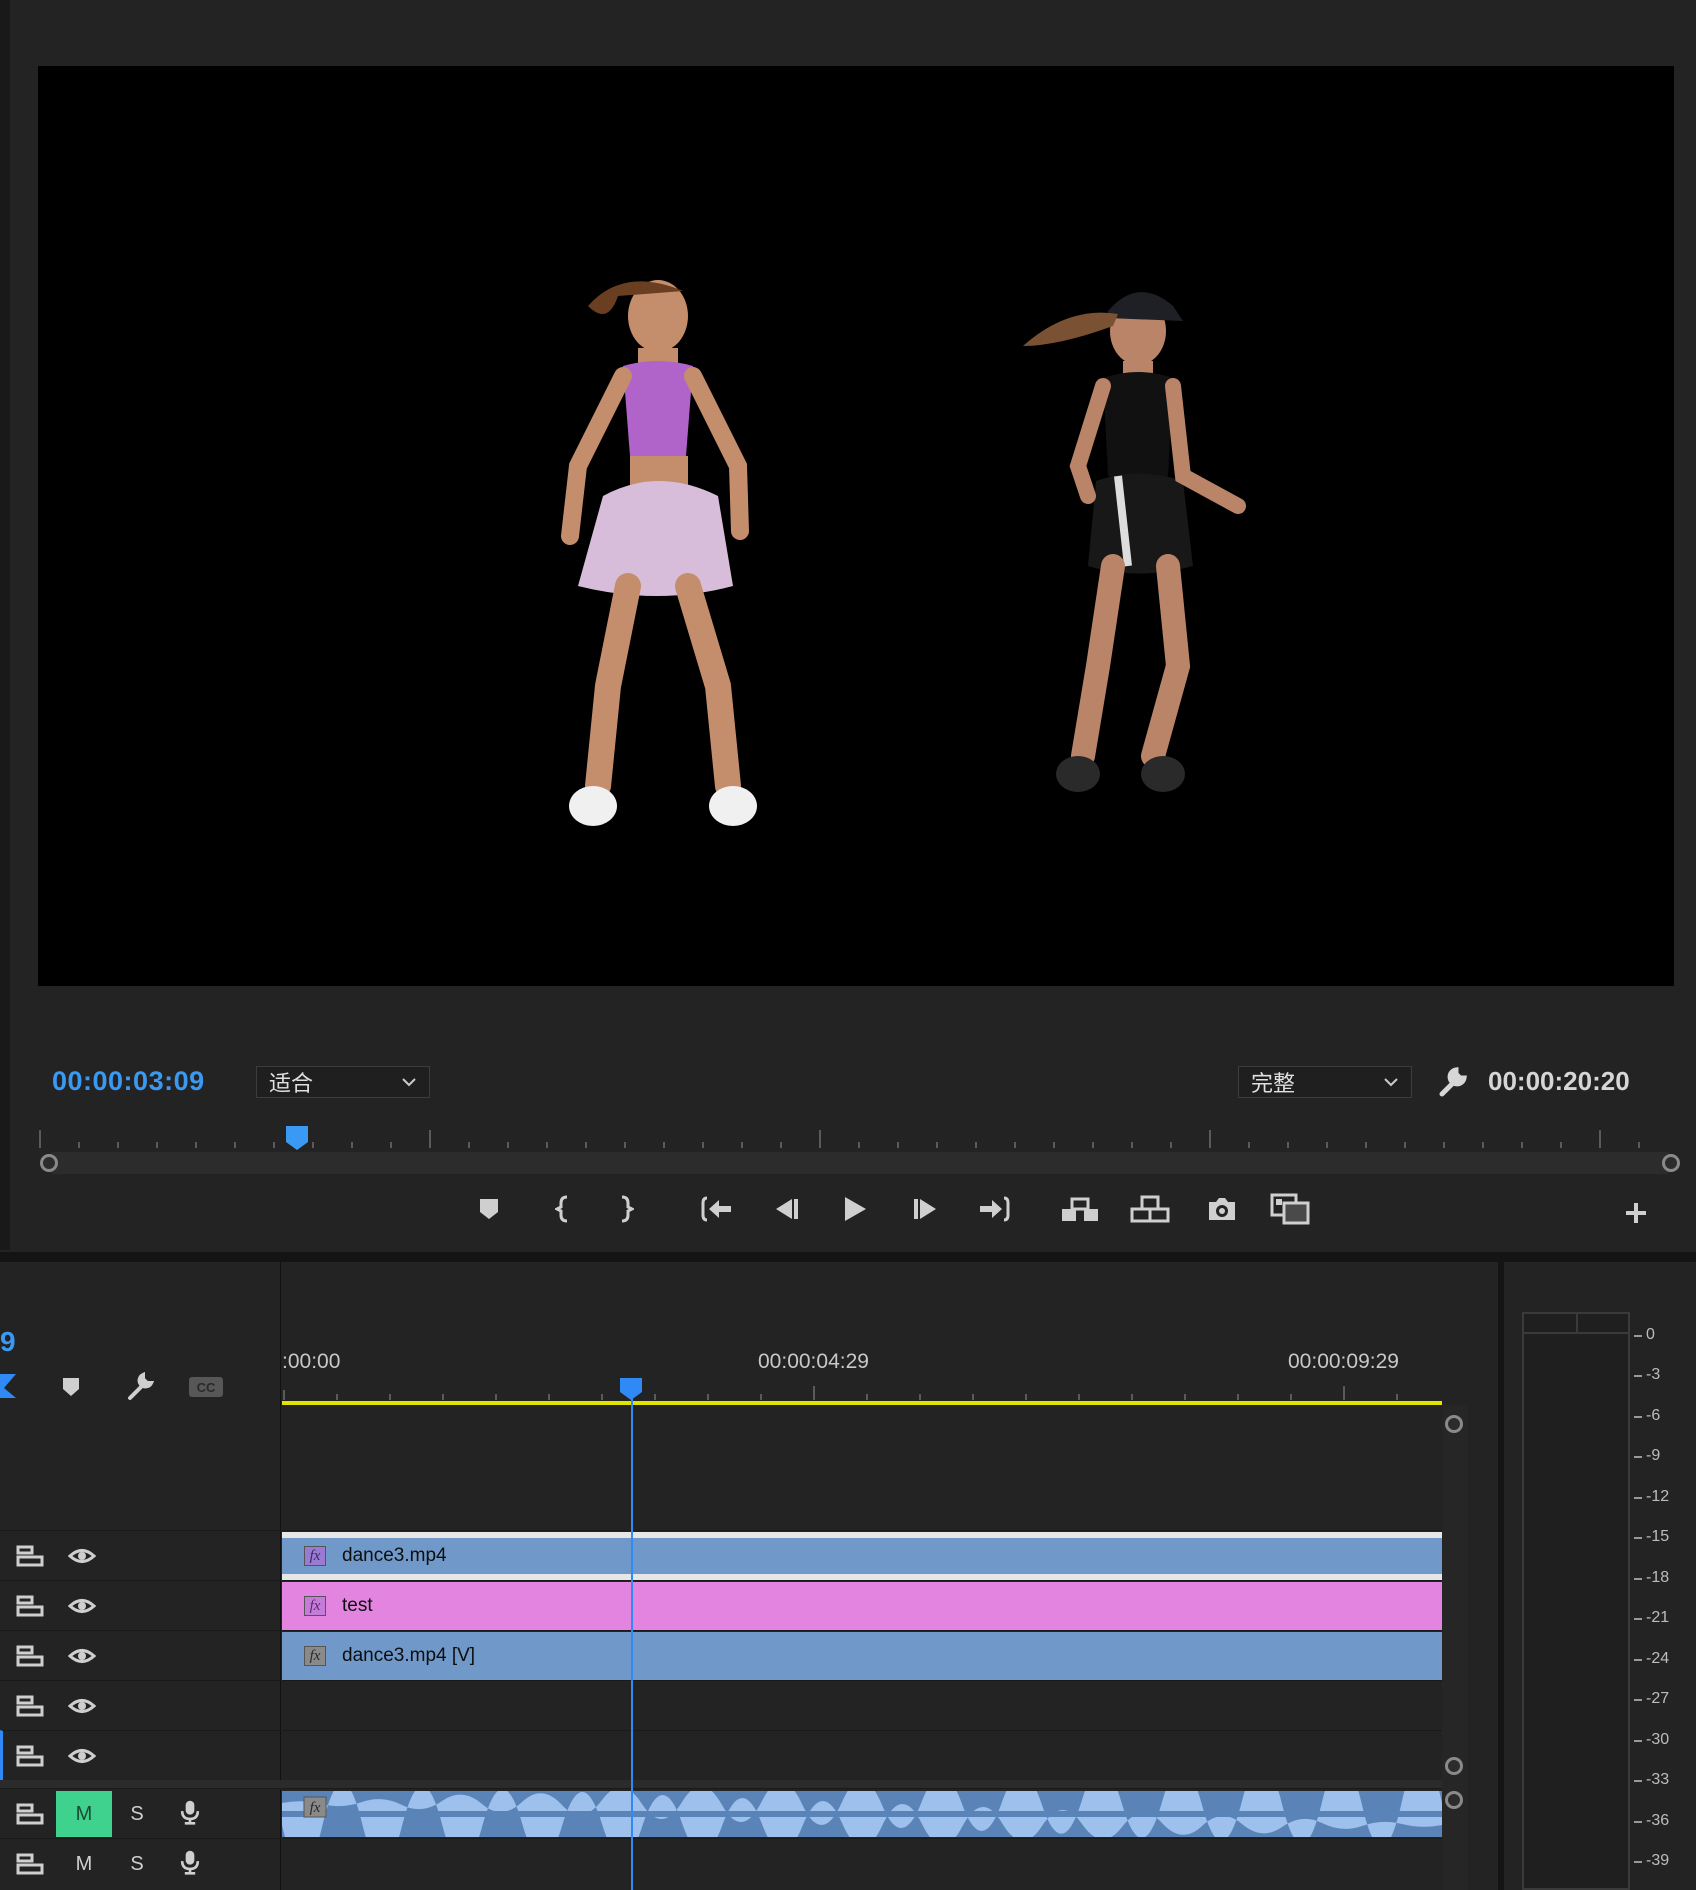  I want to click on clip-label: test, so click(357, 1605).